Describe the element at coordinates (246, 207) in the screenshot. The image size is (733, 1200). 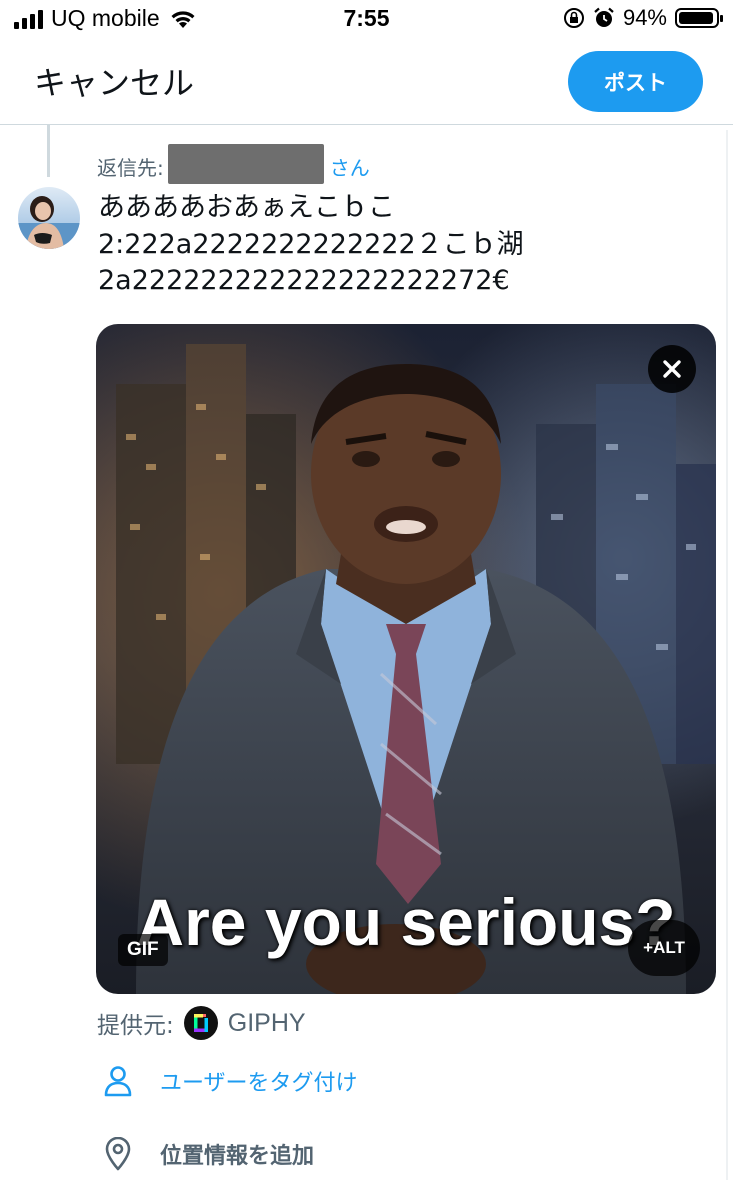
I see `tweet-line: ああああおあぁえこｂこ` at that location.